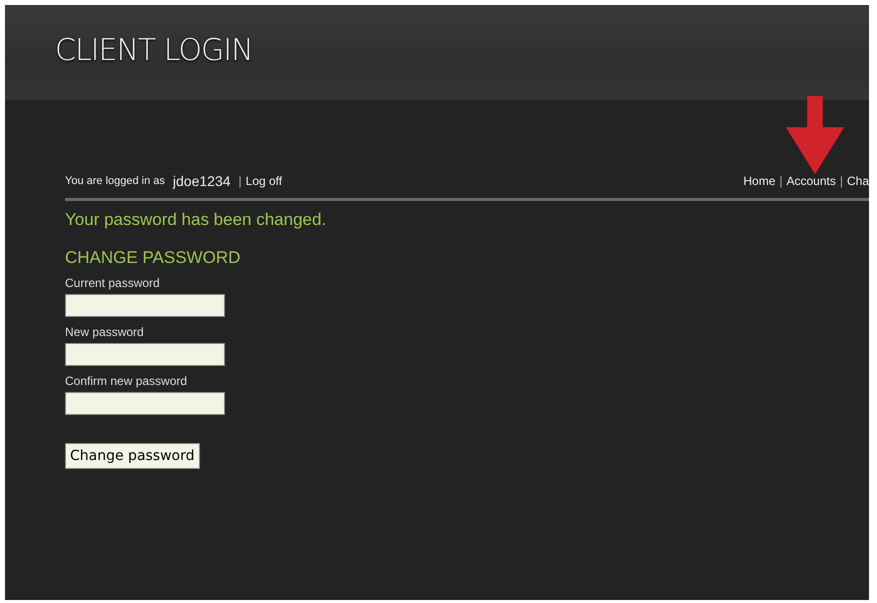 This screenshot has width=877, height=603. Describe the element at coordinates (132, 456) in the screenshot. I see `change-password-button: Change password` at that location.